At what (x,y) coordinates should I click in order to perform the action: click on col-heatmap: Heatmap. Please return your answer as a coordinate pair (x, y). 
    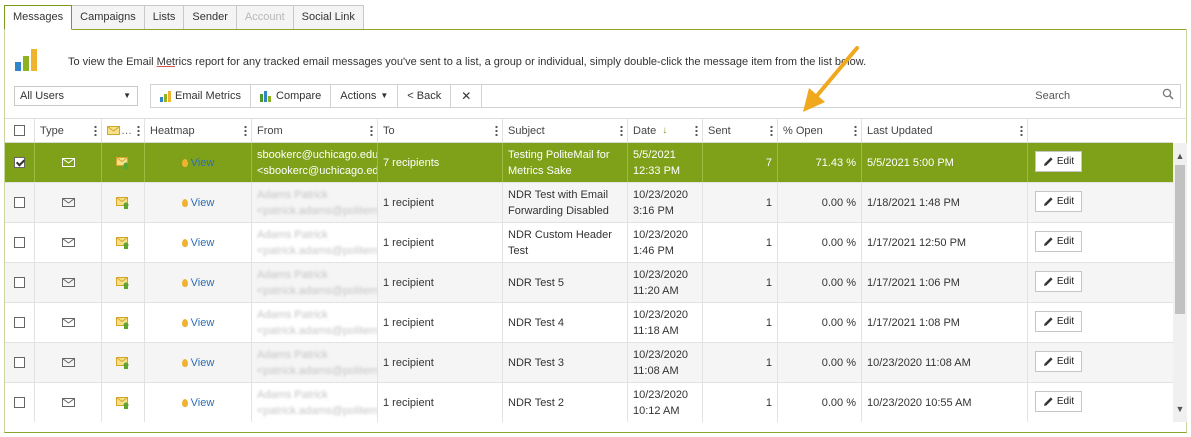
    Looking at the image, I should click on (198, 130).